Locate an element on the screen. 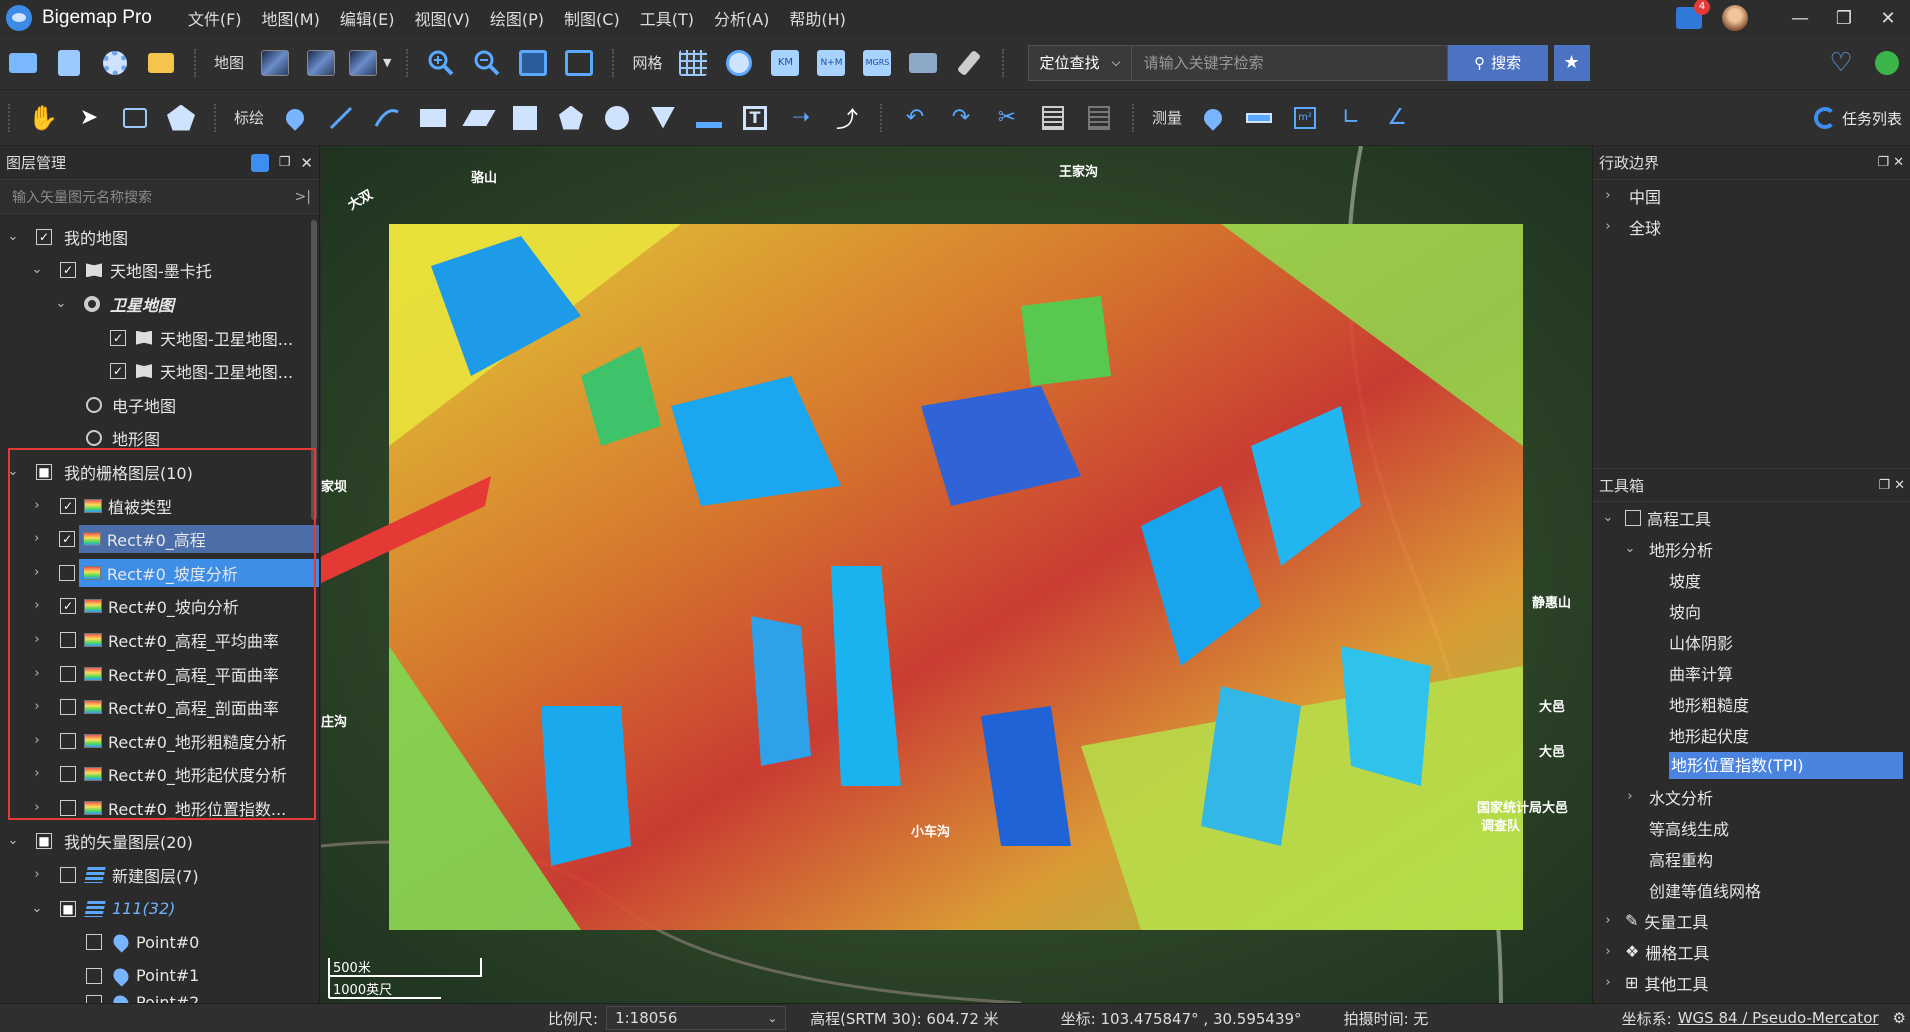 The height and width of the screenshot is (1032, 1910). lnglat-grid-icon is located at coordinates (739, 63).